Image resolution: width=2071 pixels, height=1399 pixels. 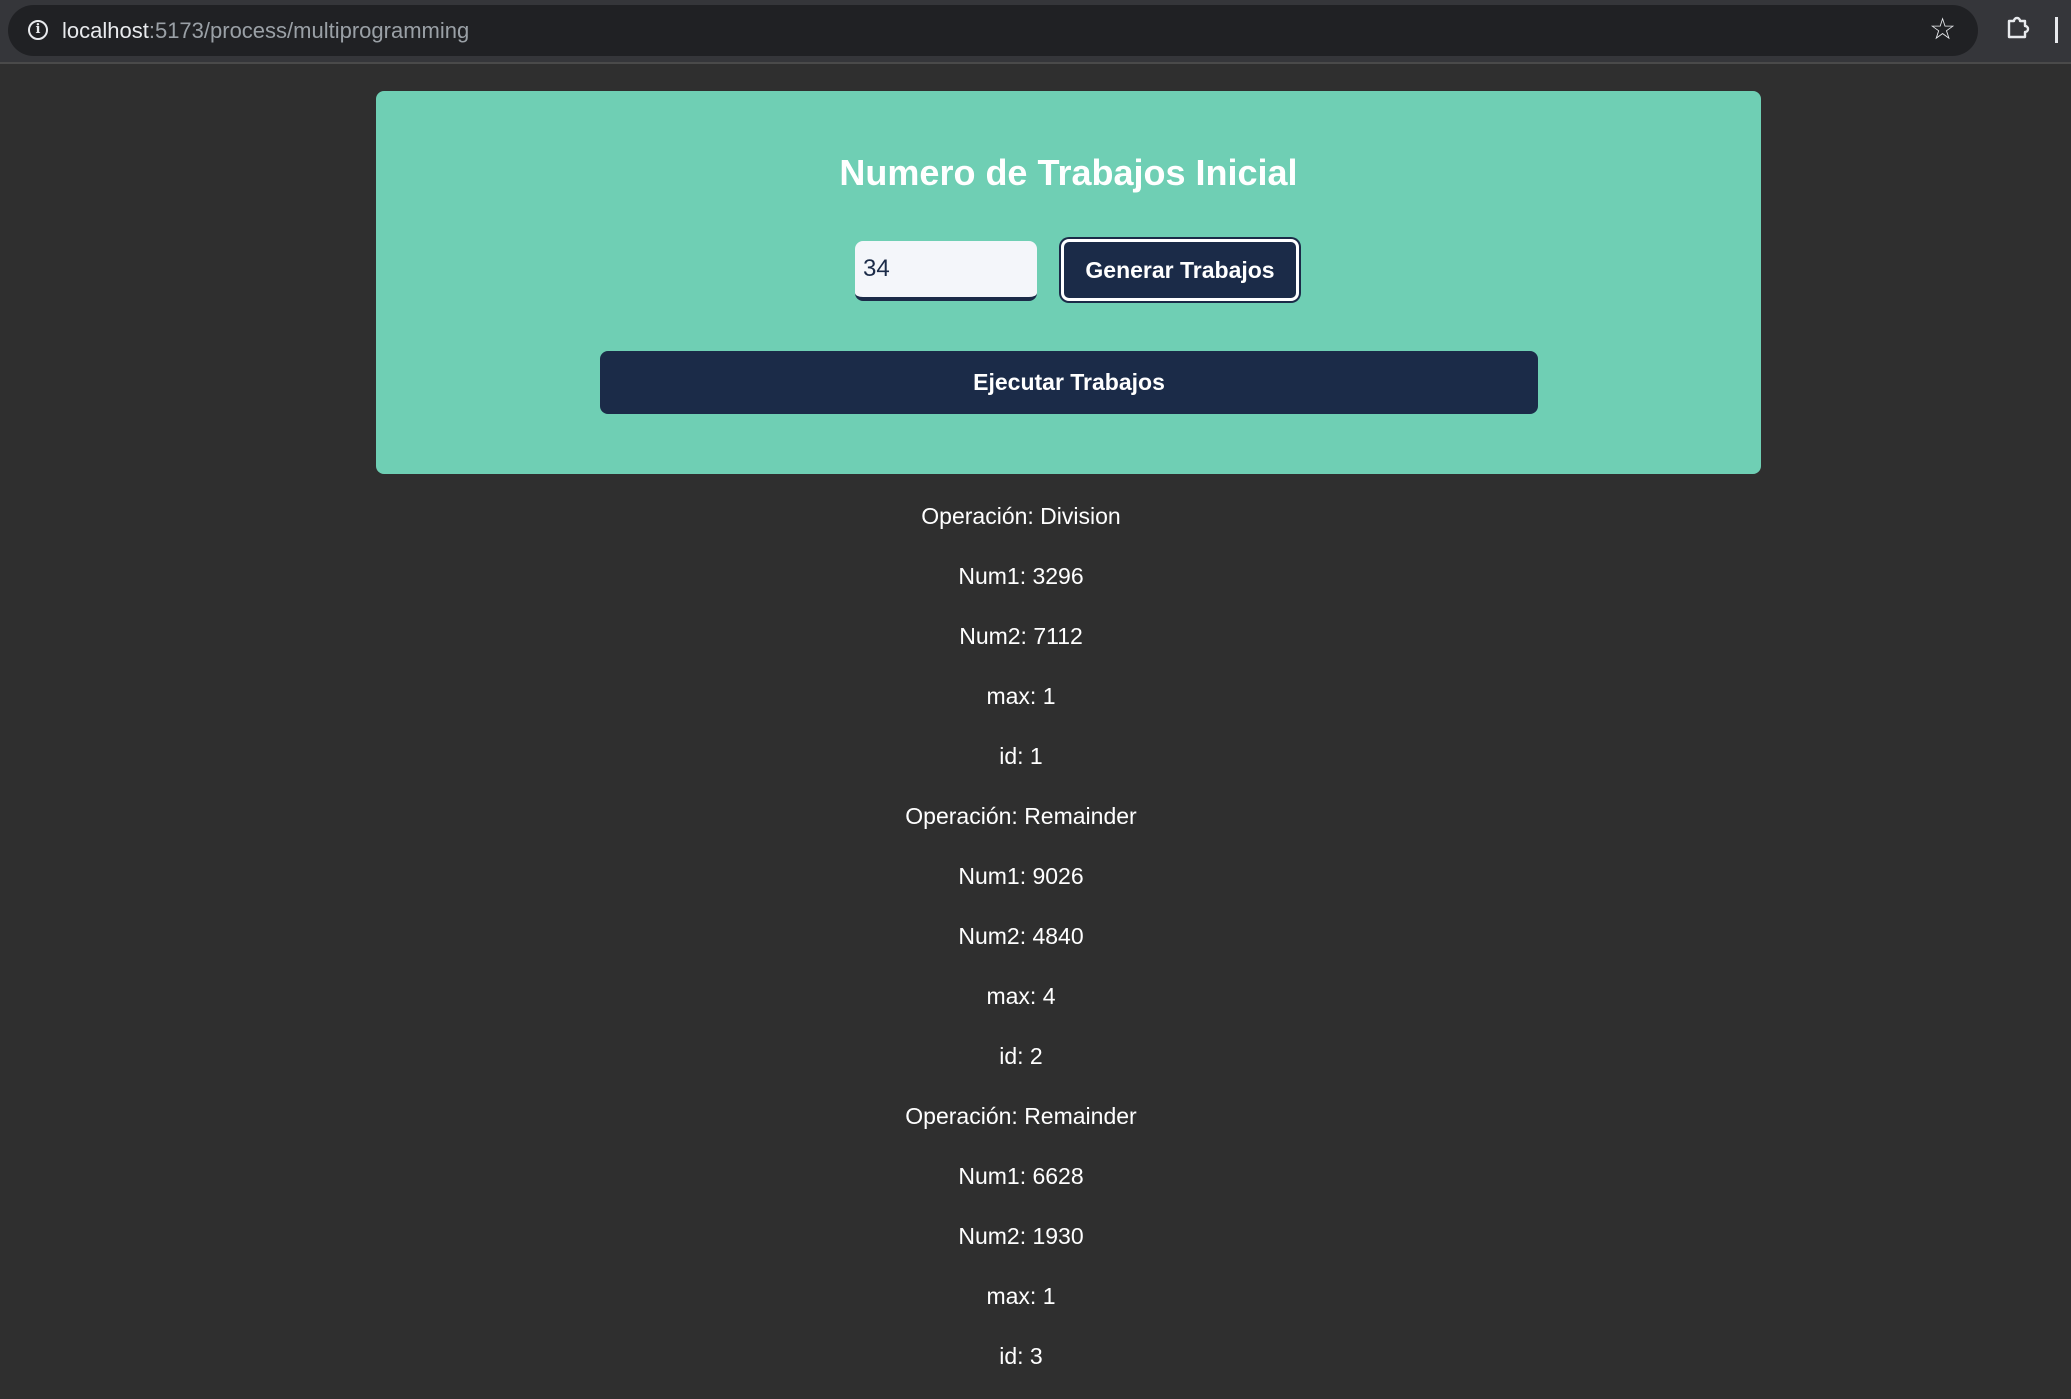 I want to click on job-num1: Num1: 9026, so click(x=1021, y=876).